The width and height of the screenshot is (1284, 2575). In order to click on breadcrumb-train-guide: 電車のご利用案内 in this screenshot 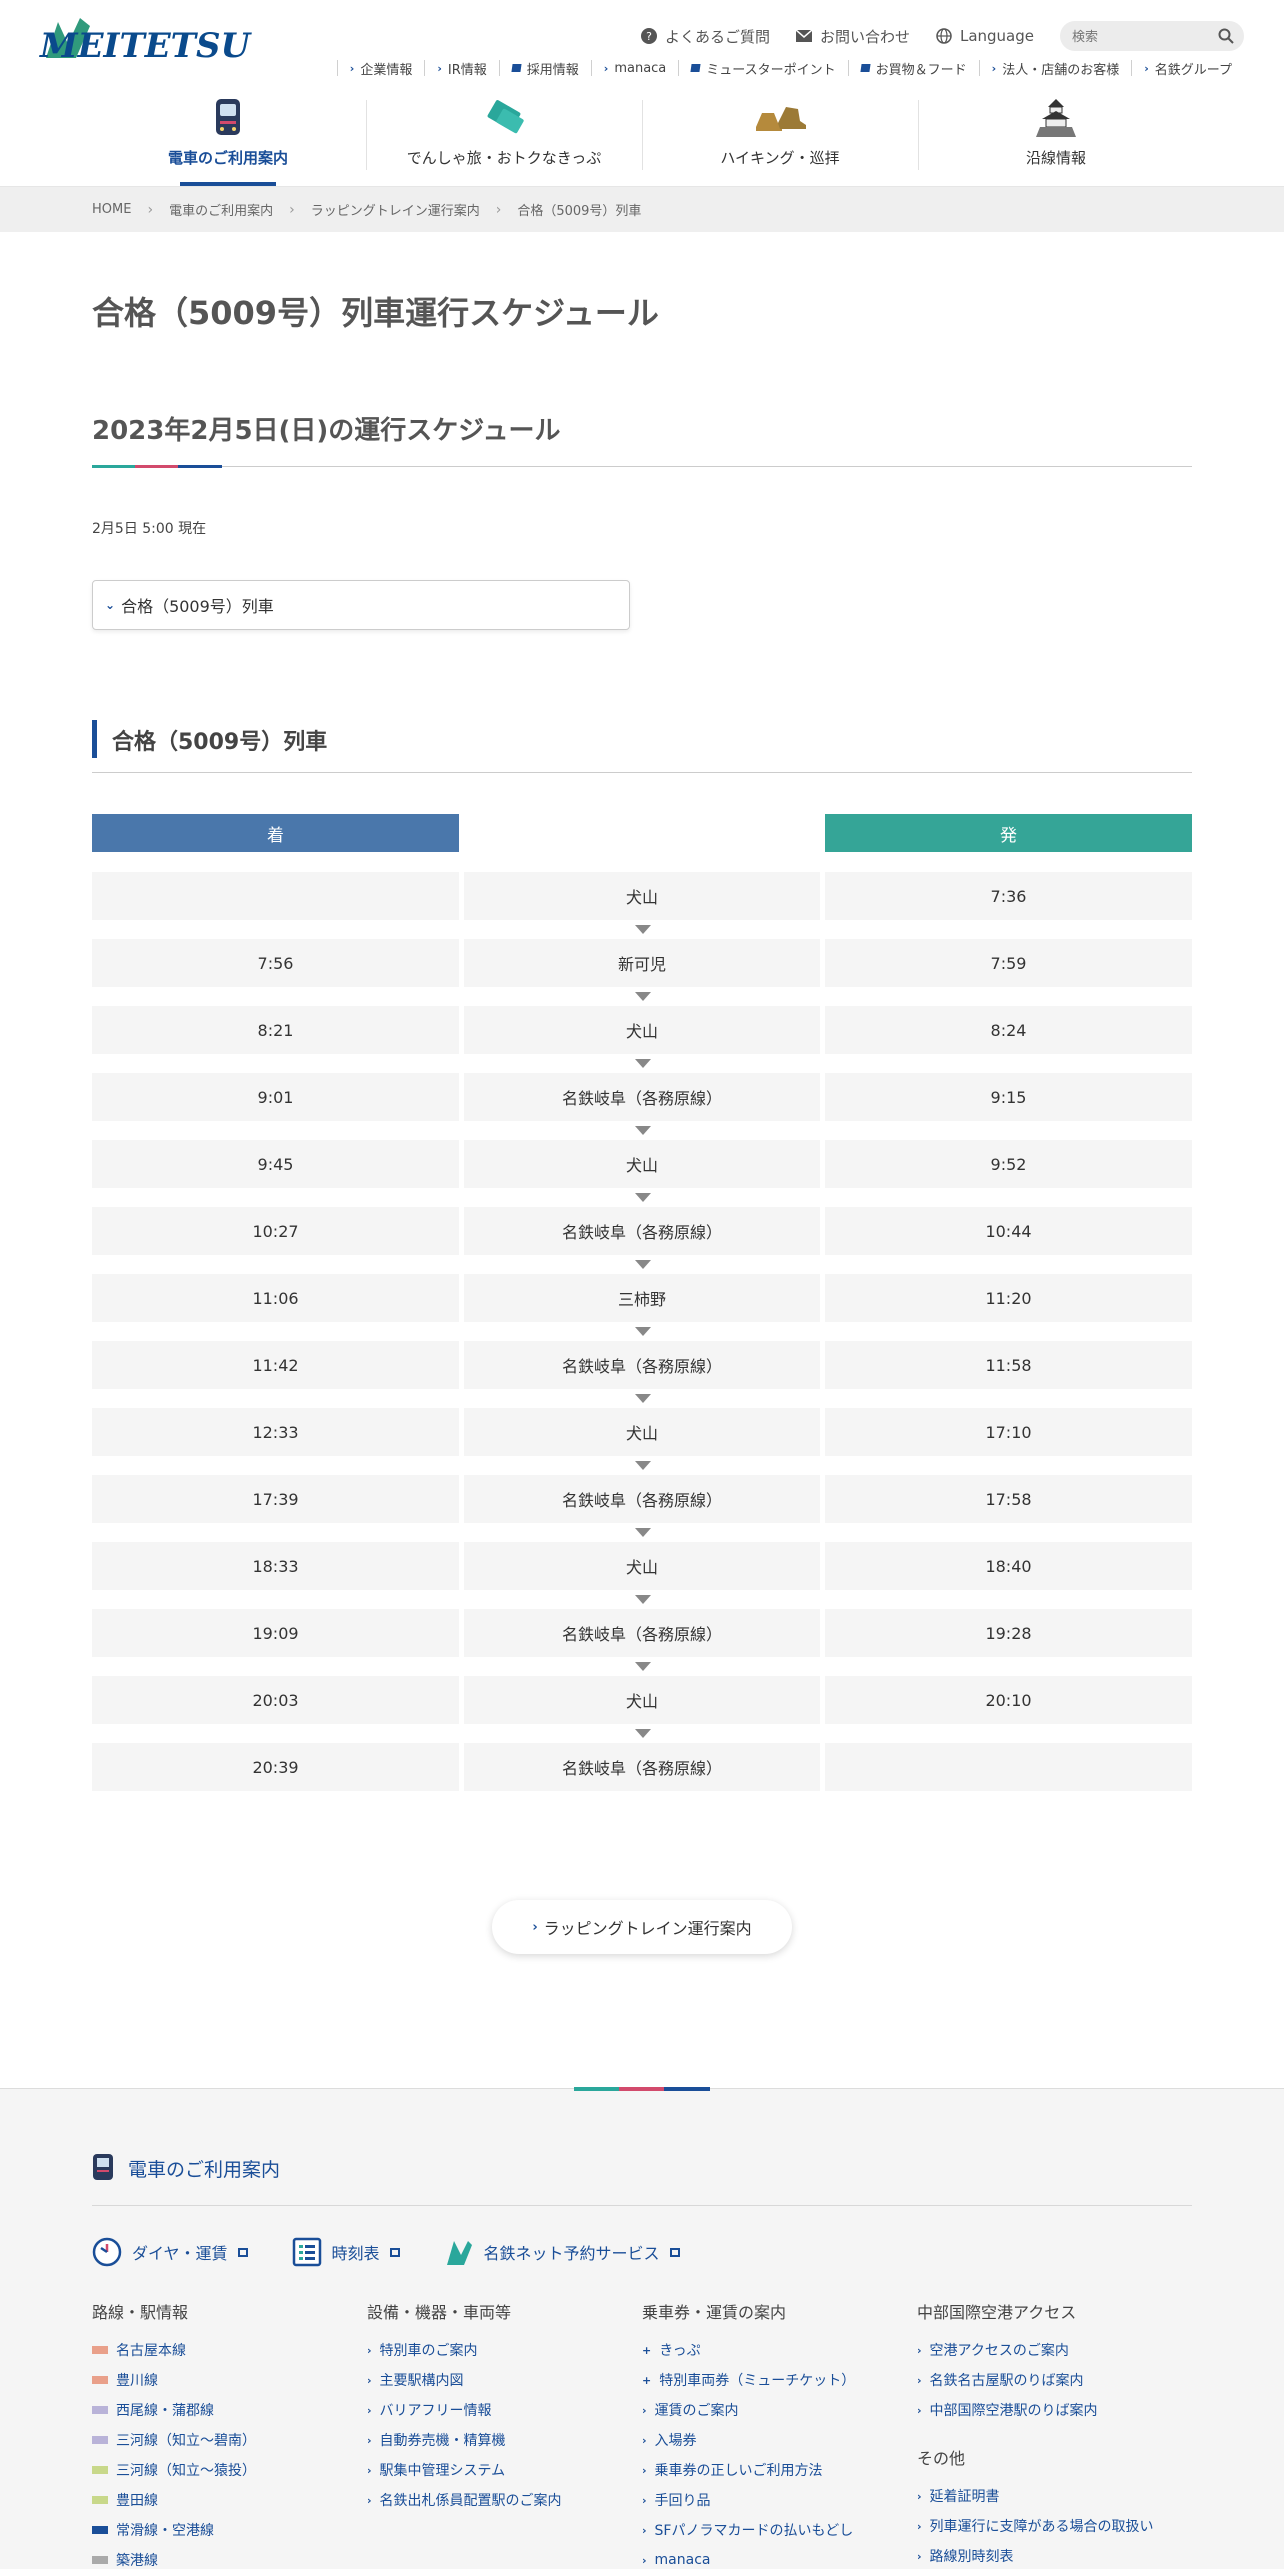, I will do `click(221, 209)`.